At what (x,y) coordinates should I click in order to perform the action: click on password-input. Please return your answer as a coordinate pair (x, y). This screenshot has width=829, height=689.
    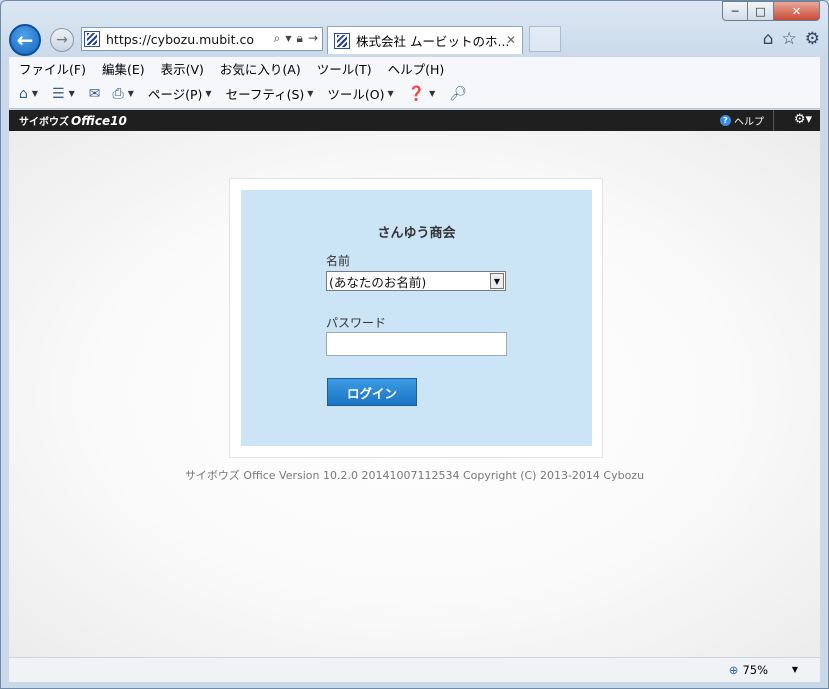
    Looking at the image, I should click on (416, 344).